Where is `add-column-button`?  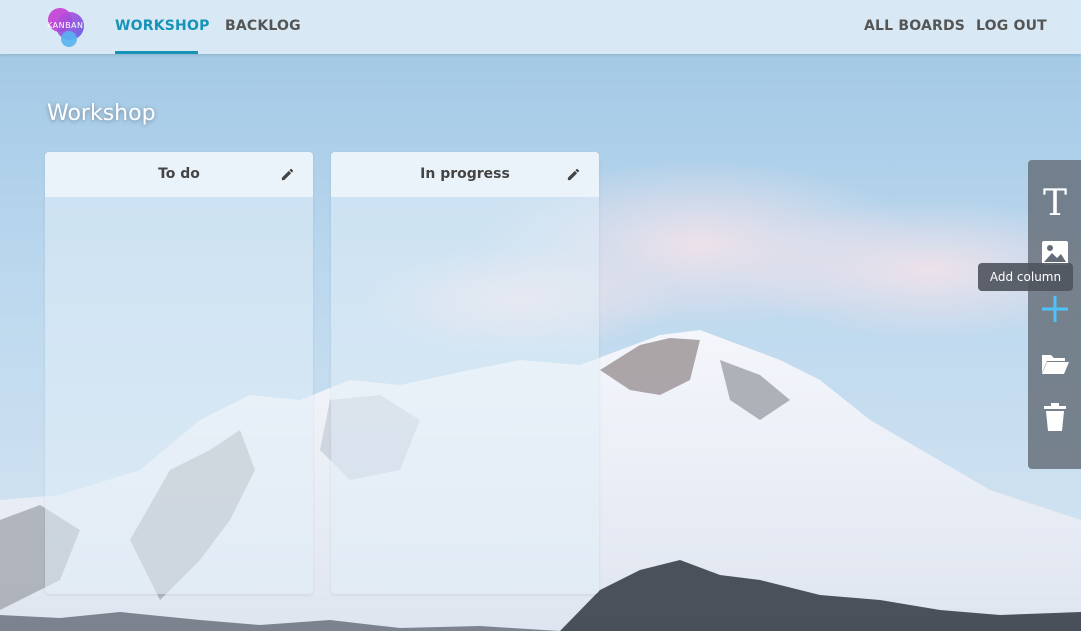
add-column-button is located at coordinates (1054, 316).